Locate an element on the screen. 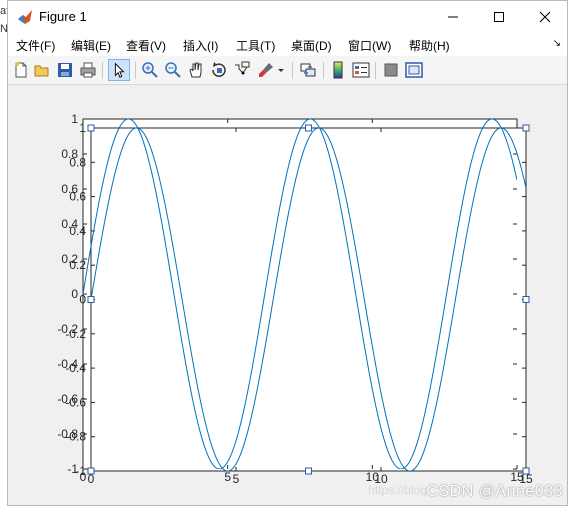 This screenshot has width=576, height=514. close-icon is located at coordinates (545, 16).